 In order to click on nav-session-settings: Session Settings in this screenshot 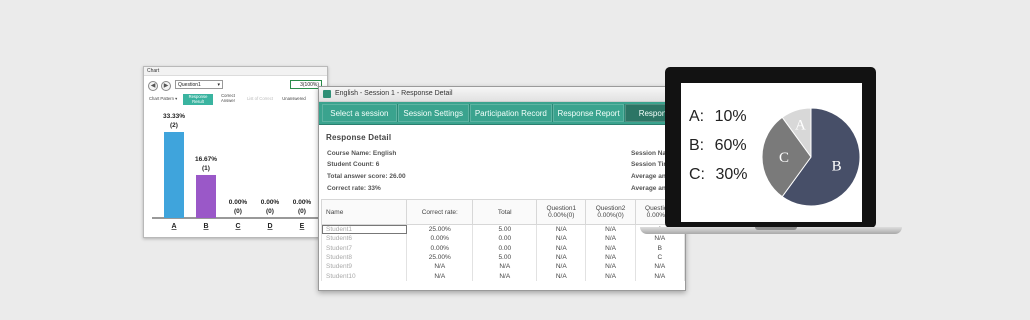, I will do `click(434, 113)`.